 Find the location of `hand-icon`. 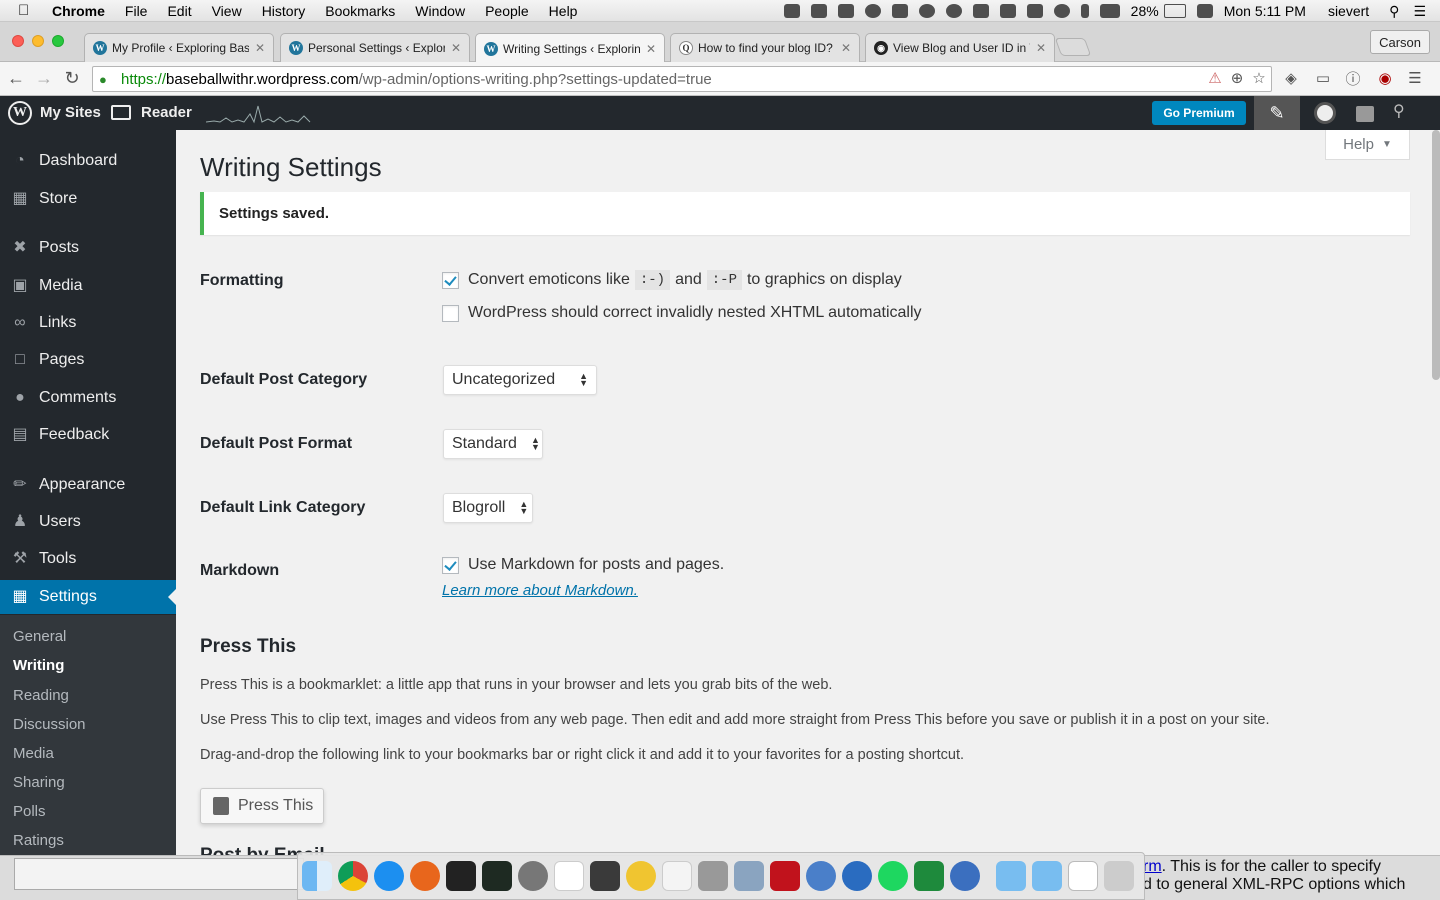

hand-icon is located at coordinates (1007, 11).